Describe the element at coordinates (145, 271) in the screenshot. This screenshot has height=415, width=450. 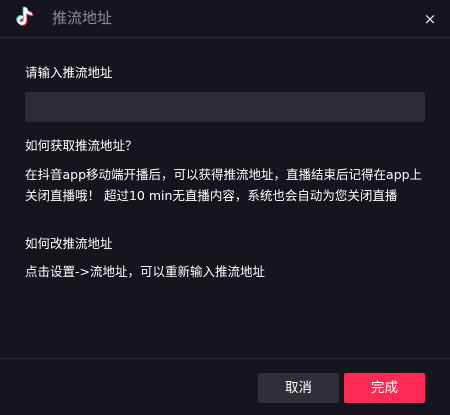
I see `help-answer-change-url: 点击设置->流地址，可以重新输入推流地址` at that location.